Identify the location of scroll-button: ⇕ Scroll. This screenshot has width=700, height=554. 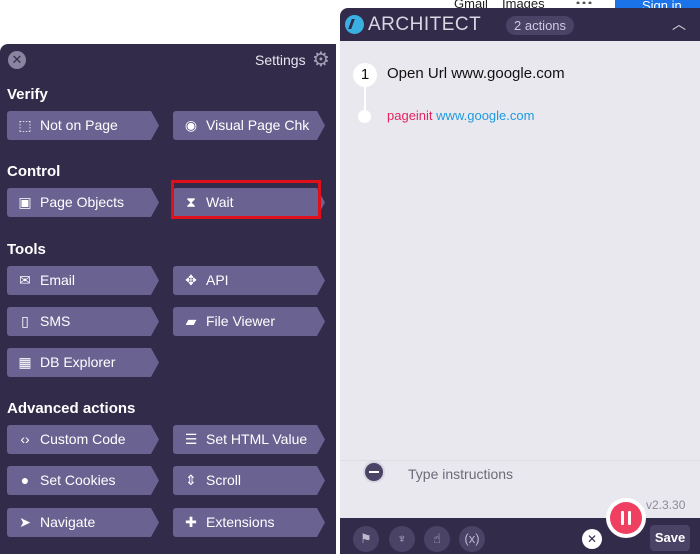
(249, 480).